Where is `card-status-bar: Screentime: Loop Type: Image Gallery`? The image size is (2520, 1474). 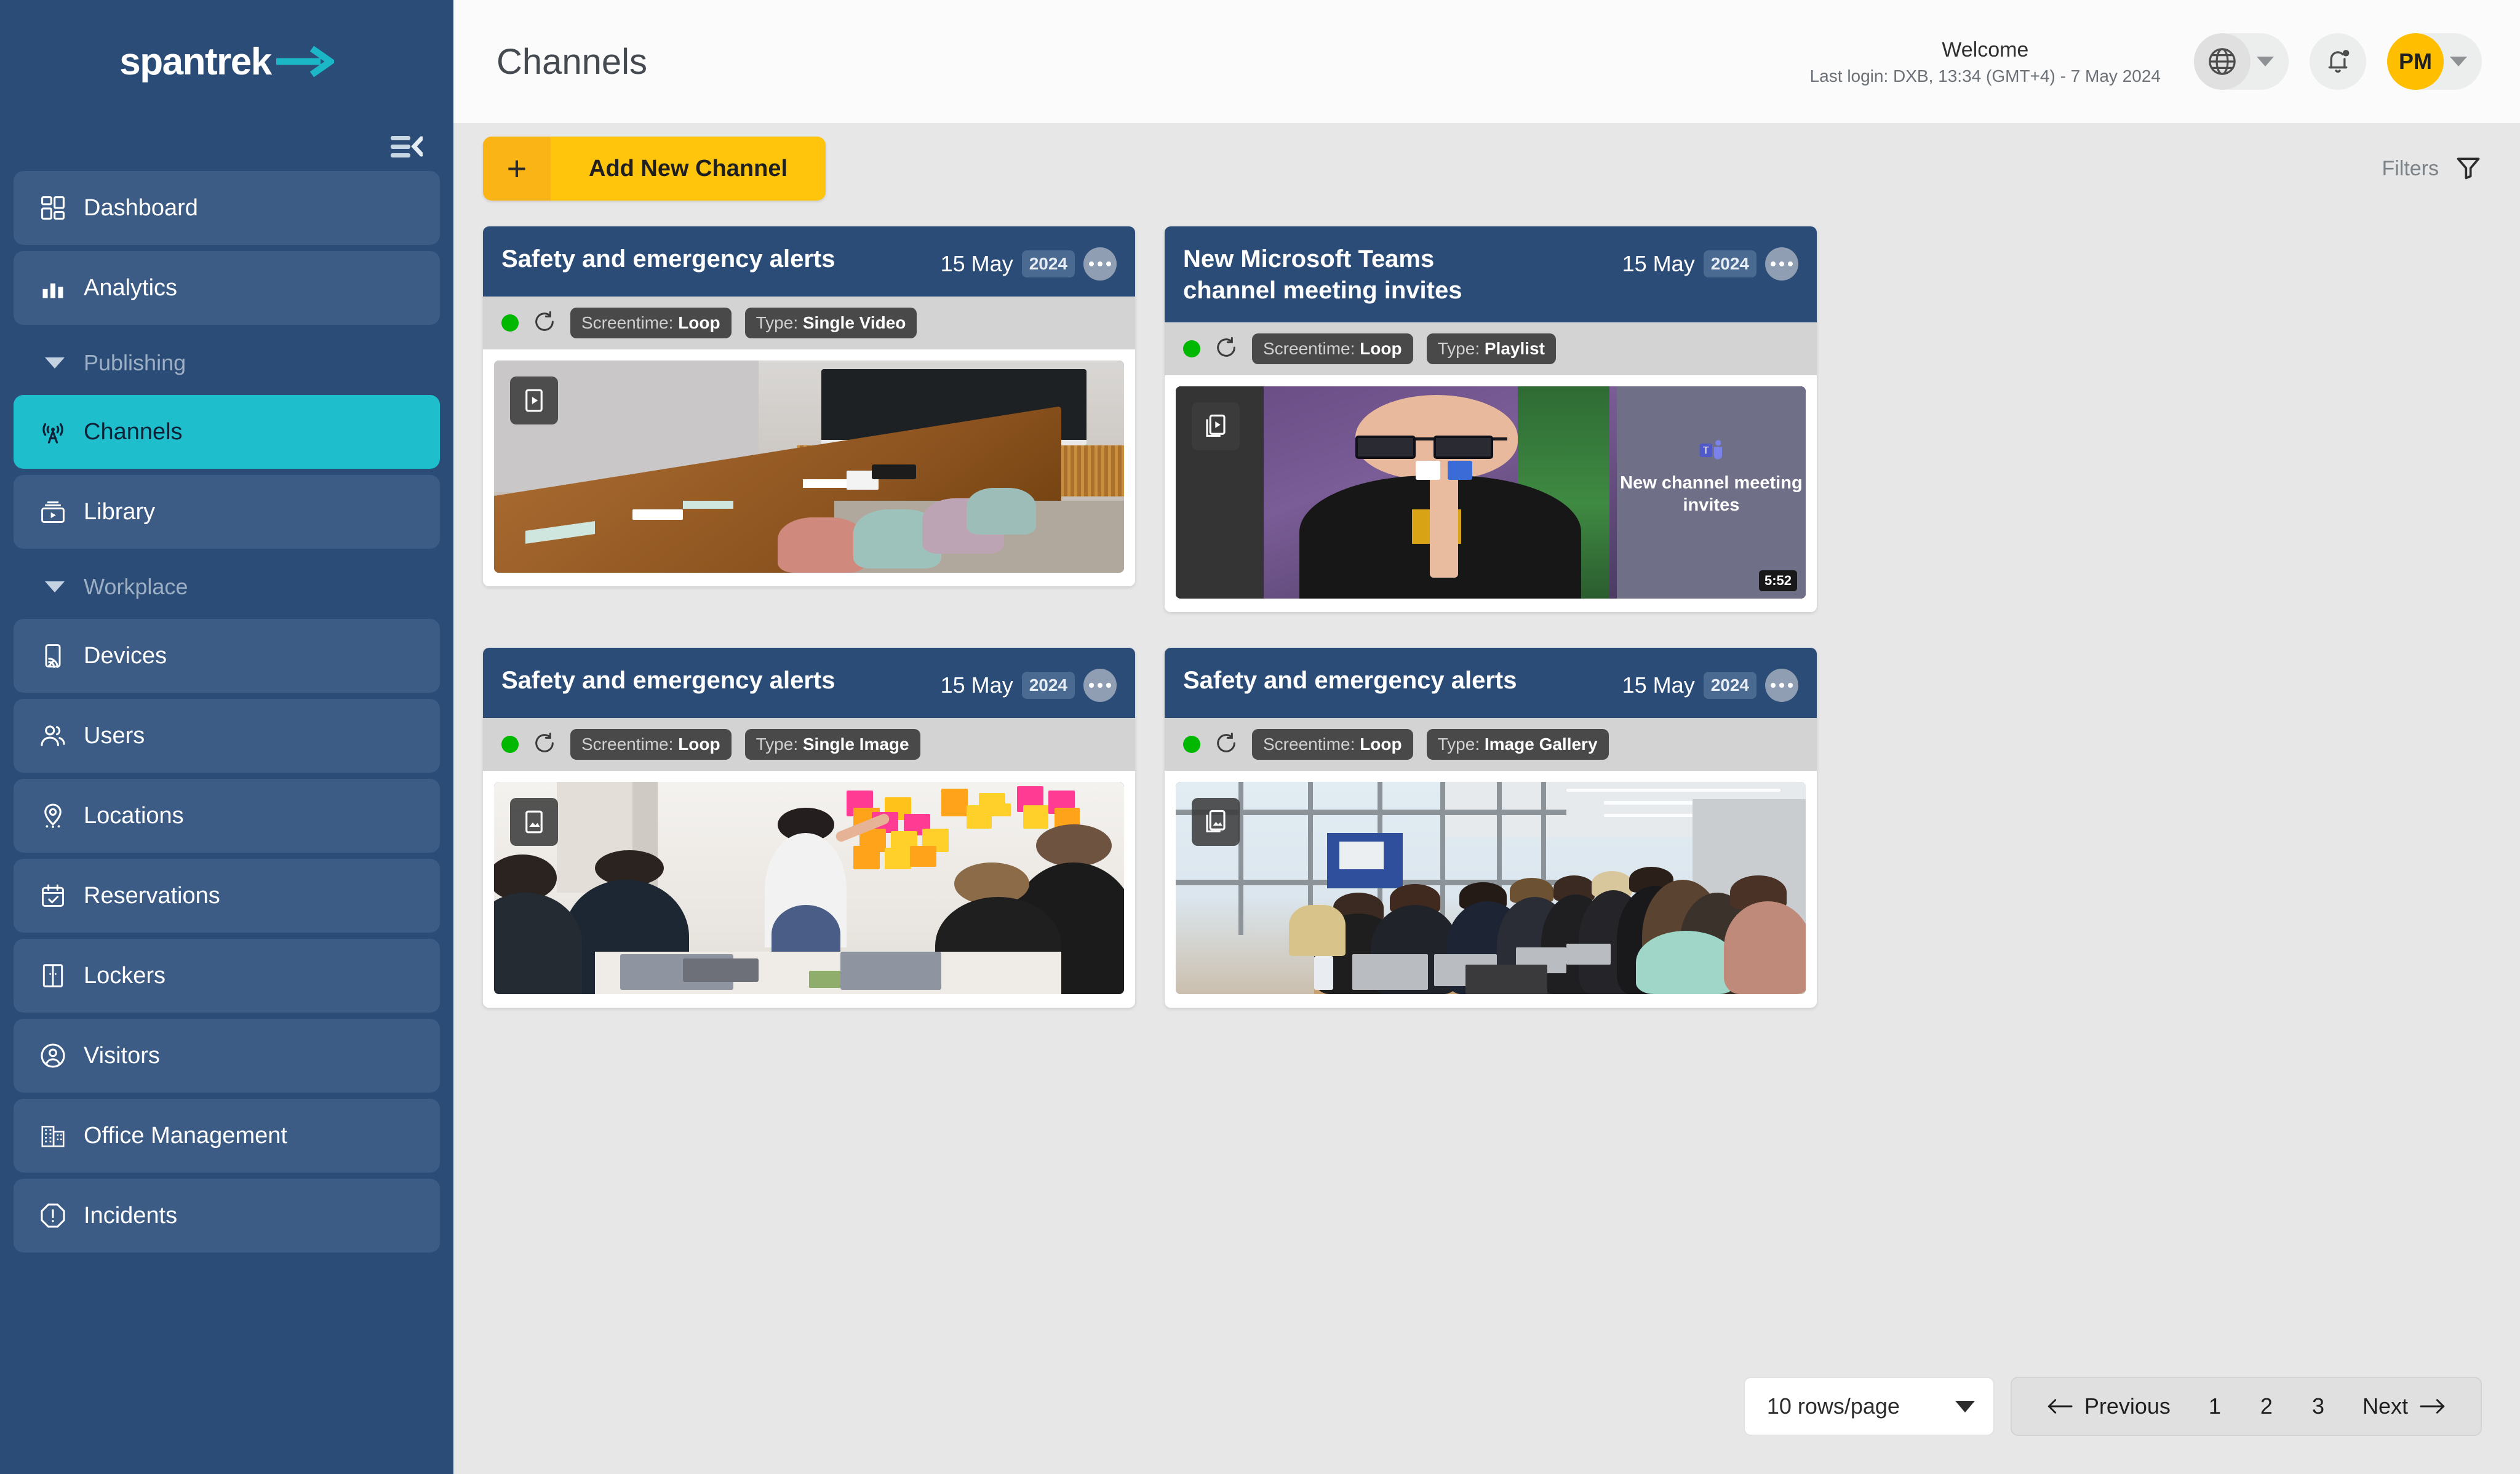
card-status-bar: Screentime: Loop Type: Image Gallery is located at coordinates (1491, 744).